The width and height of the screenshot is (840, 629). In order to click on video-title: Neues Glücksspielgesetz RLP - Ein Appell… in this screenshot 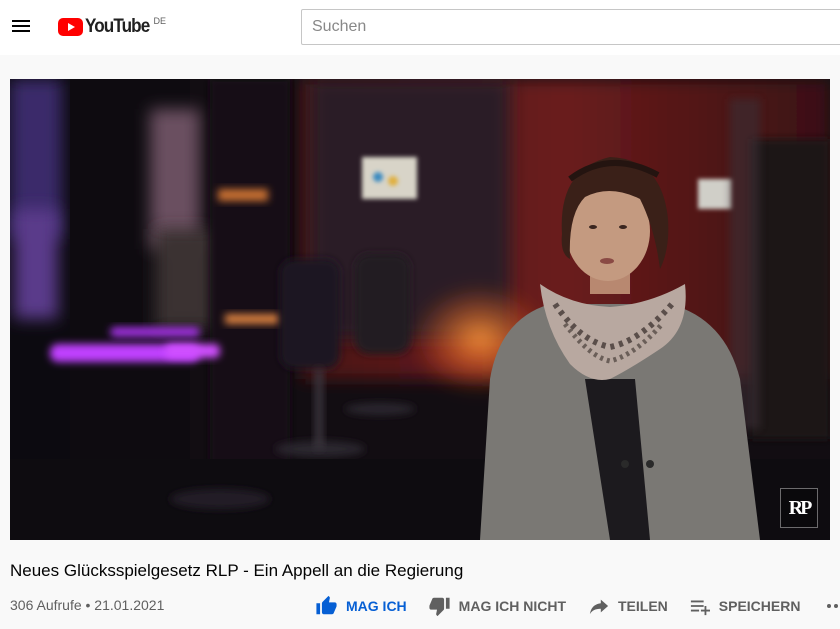, I will do `click(237, 570)`.